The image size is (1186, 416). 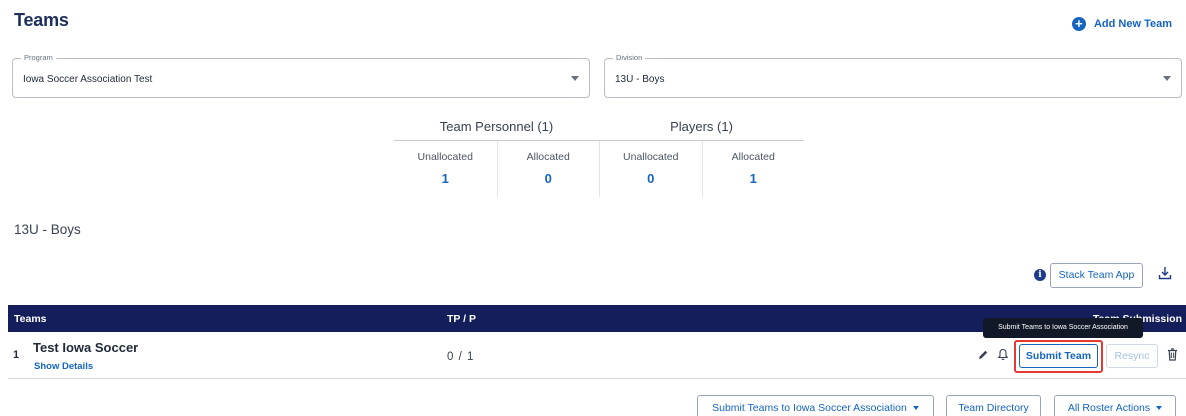 What do you see at coordinates (640, 79) in the screenshot?
I see `division-value: 13U - Boys` at bounding box center [640, 79].